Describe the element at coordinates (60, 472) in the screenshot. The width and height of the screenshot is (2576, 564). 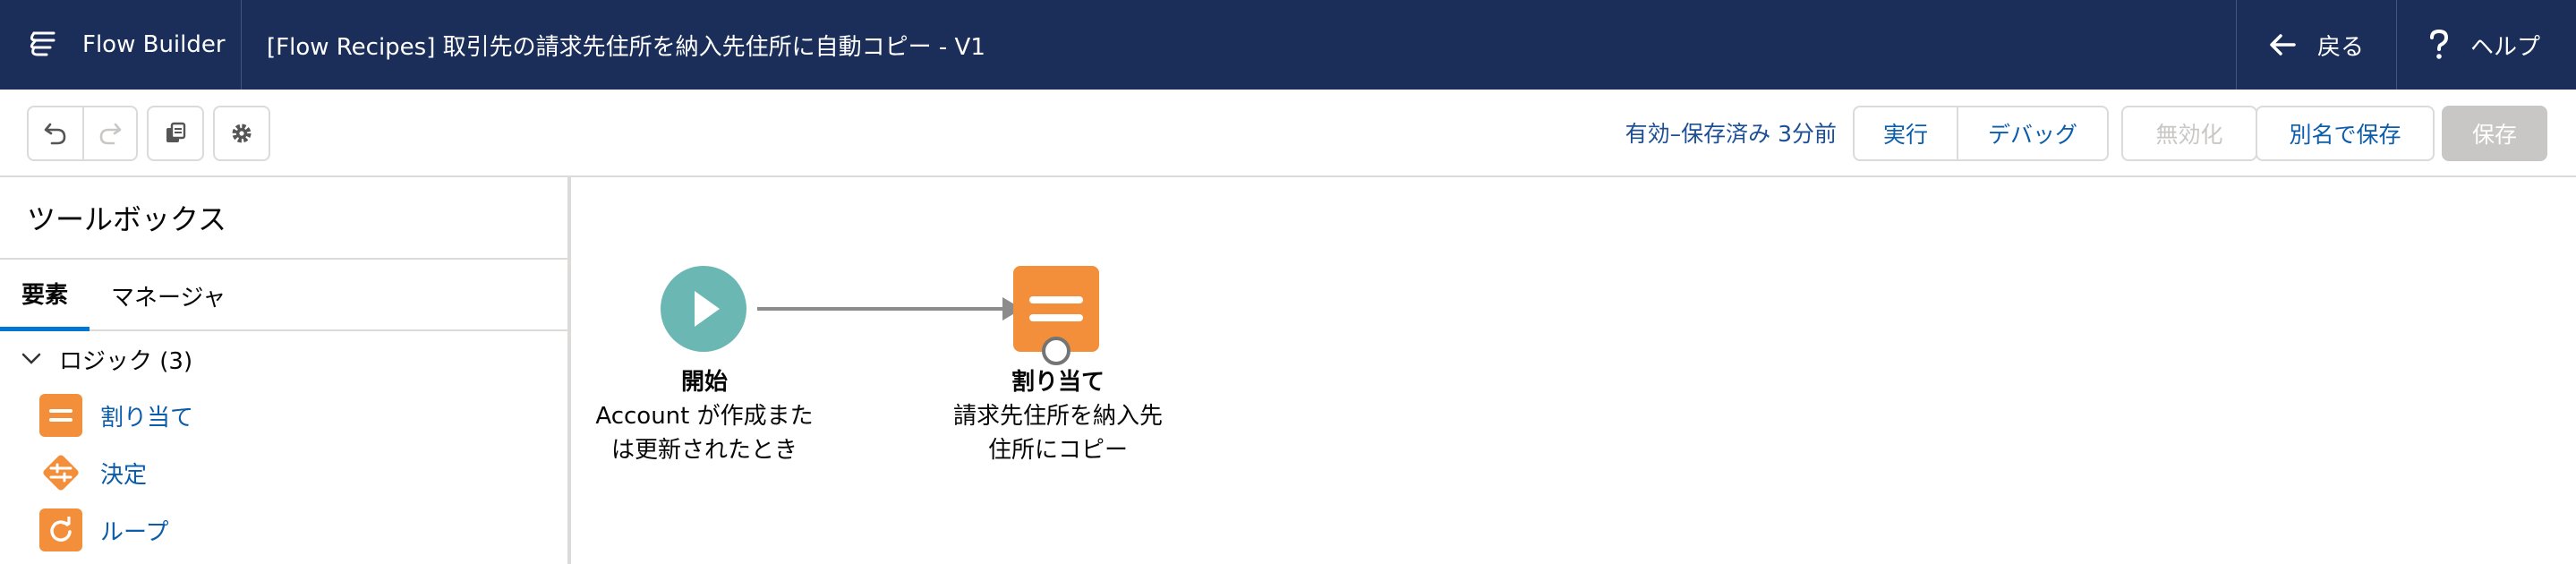
I see `decision-icon` at that location.